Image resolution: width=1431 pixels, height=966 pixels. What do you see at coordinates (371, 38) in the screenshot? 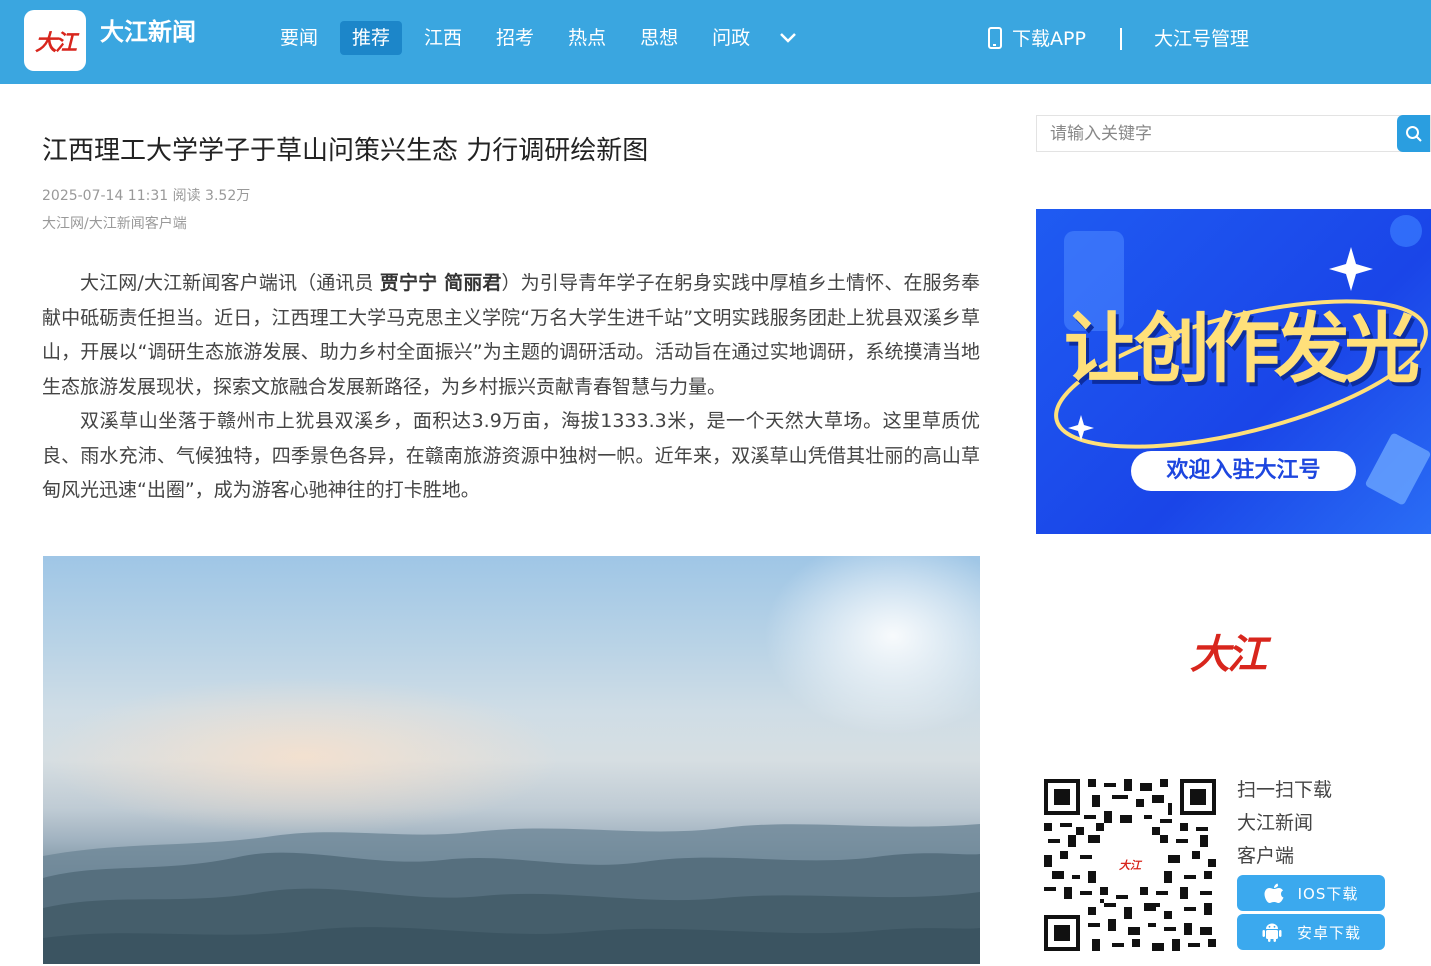
I see `nav-item-tuijian: 推荐` at bounding box center [371, 38].